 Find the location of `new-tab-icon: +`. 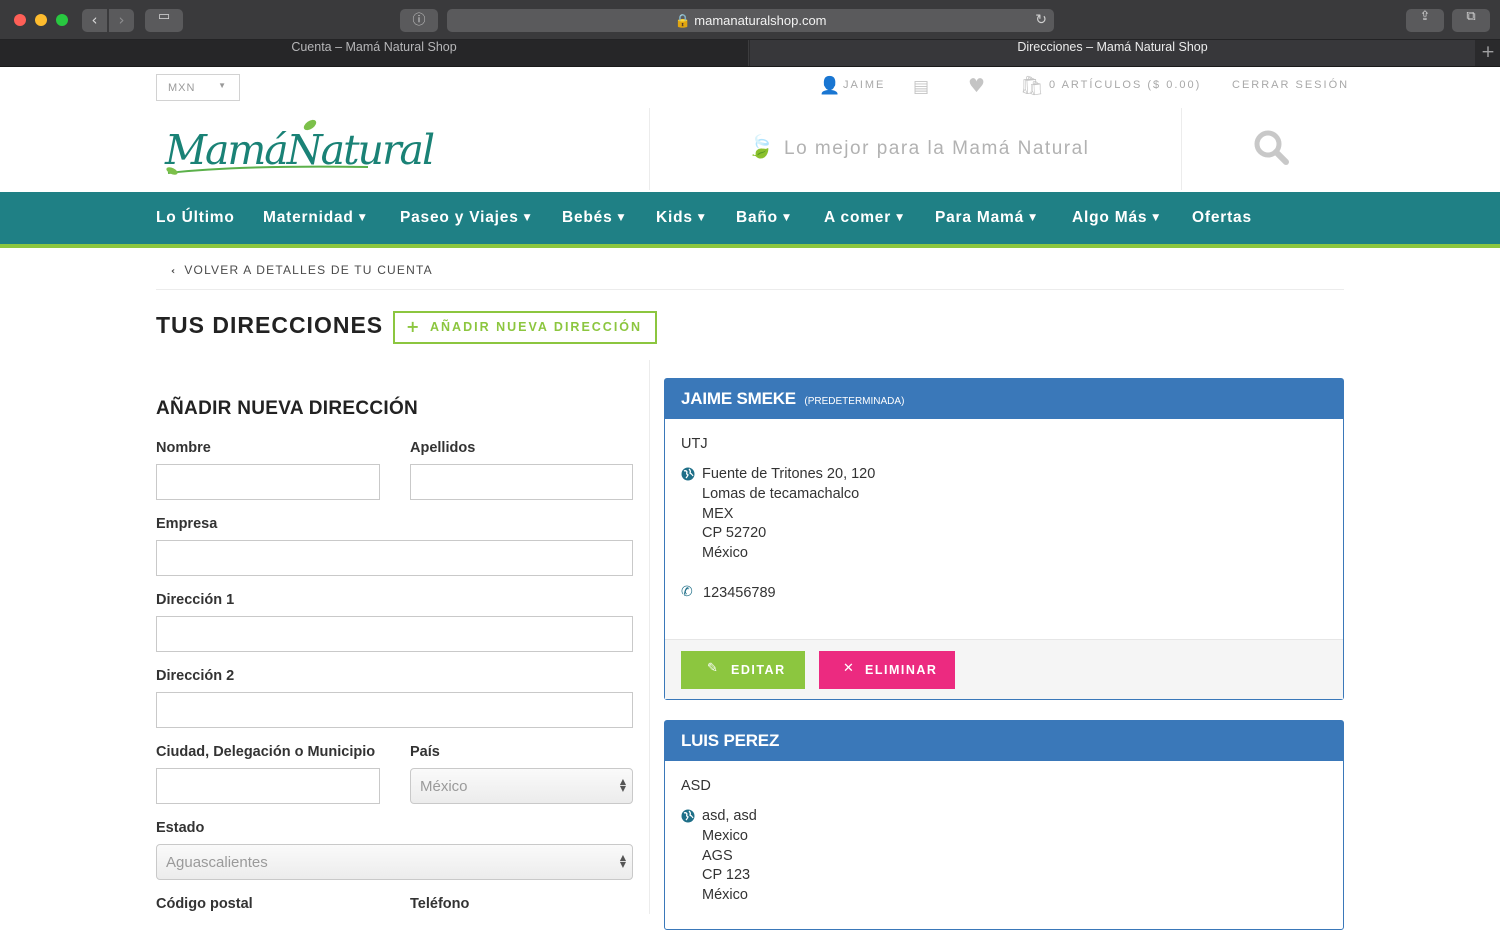

new-tab-icon: + is located at coordinates (1488, 53).